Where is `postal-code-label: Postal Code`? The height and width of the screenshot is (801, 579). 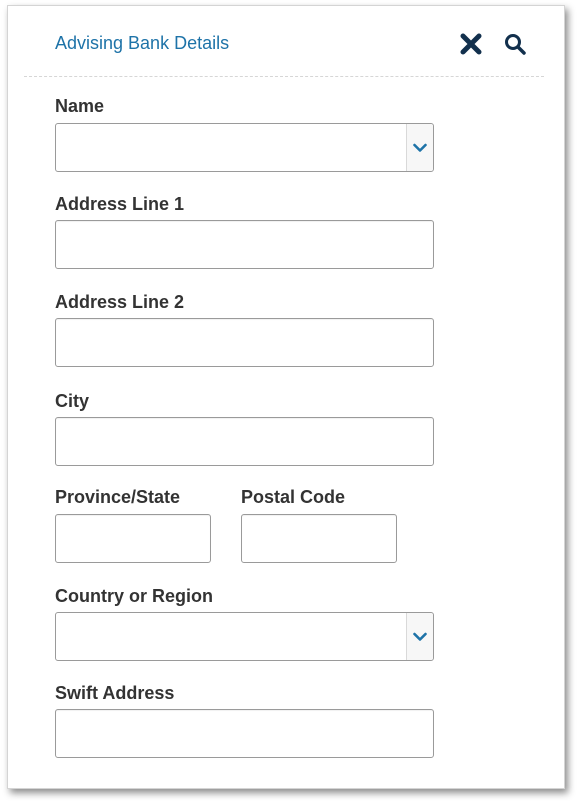 postal-code-label: Postal Code is located at coordinates (293, 497).